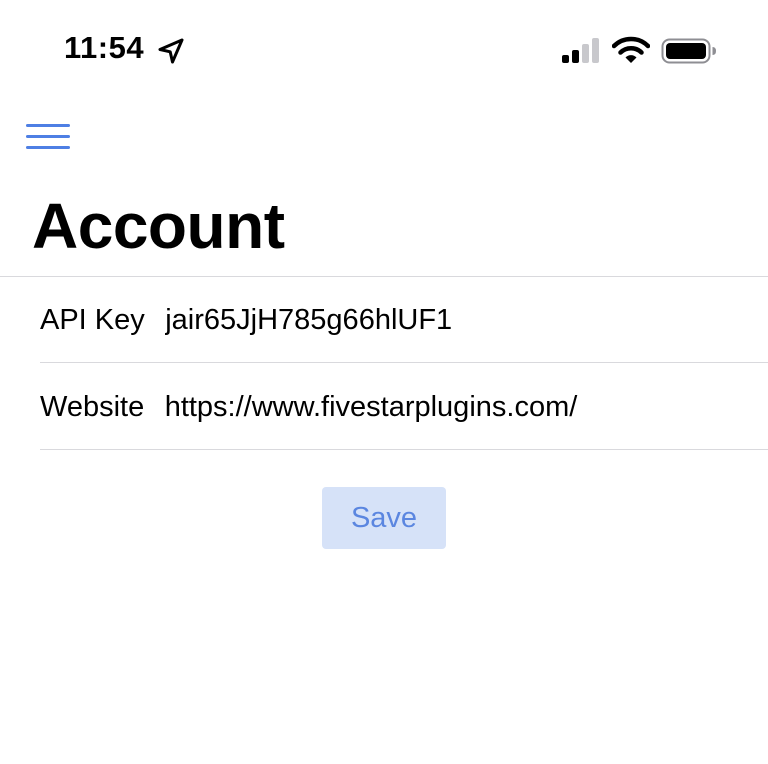 The image size is (768, 764). I want to click on website-field, so click(424, 407).